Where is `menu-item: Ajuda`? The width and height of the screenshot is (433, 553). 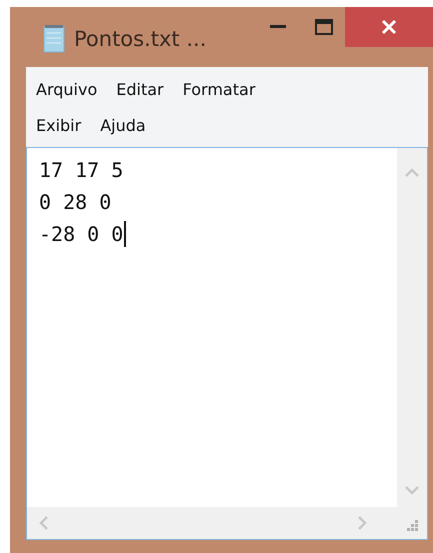 menu-item: Ajuda is located at coordinates (123, 125).